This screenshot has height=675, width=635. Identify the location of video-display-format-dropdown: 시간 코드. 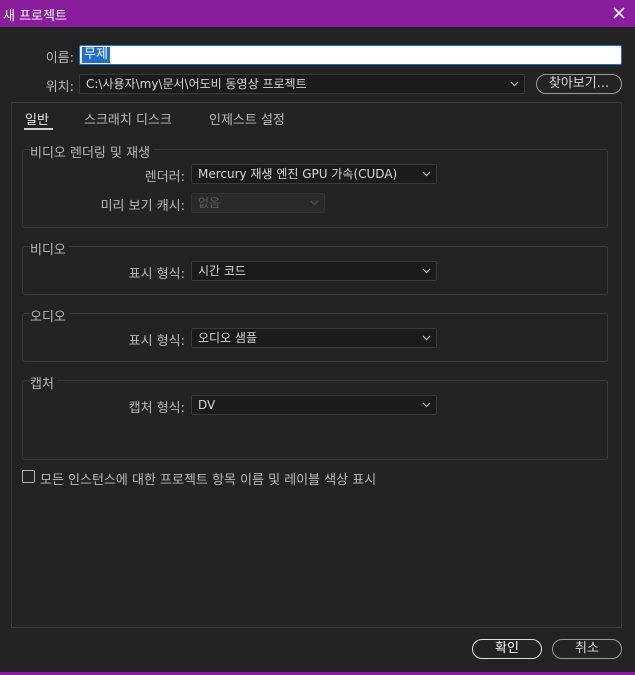
(314, 271).